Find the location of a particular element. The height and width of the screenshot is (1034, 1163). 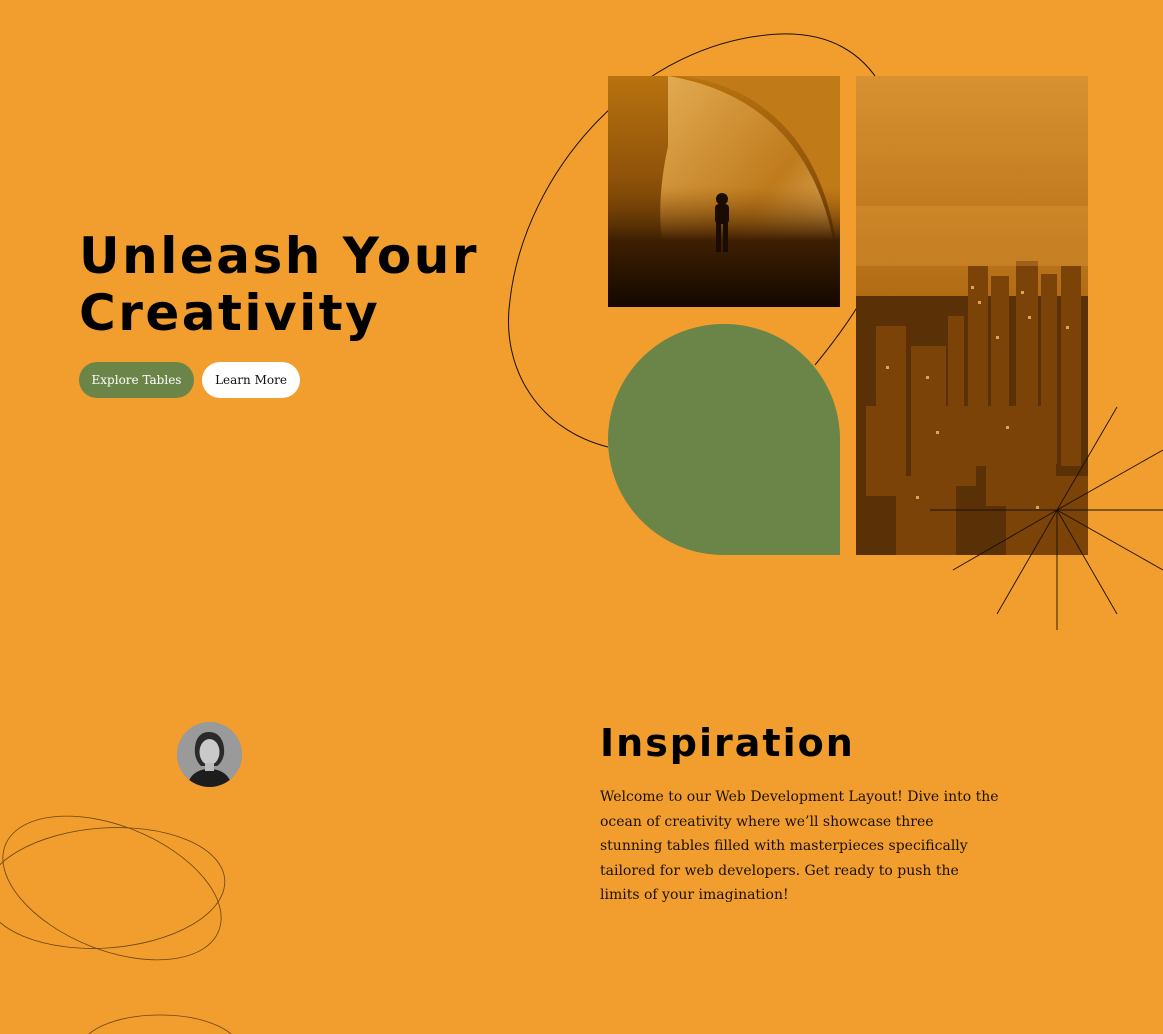

learn-more-button: Learn More is located at coordinates (251, 380).